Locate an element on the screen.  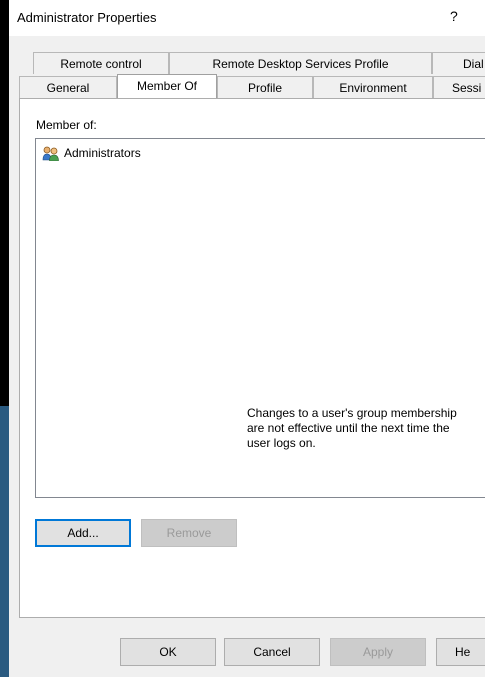
remove-button: Remove is located at coordinates (189, 533).